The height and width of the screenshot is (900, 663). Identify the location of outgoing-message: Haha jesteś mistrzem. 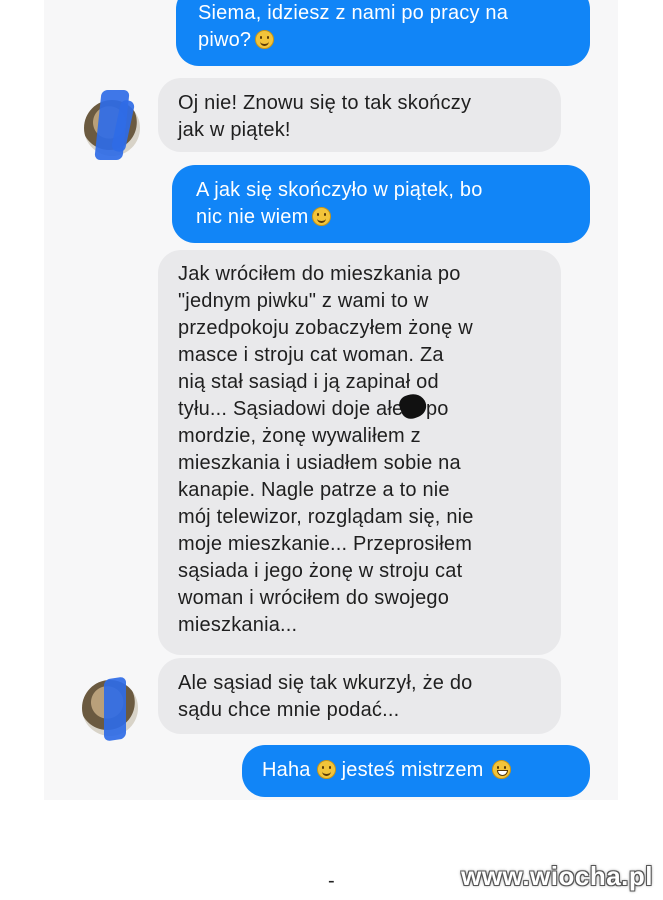
(416, 771).